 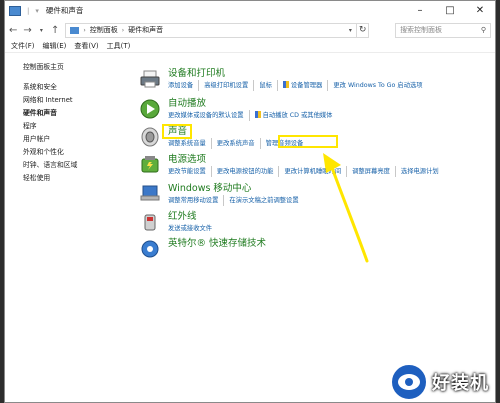 I want to click on address-dropdown-icon: ▾, so click(x=350, y=30).